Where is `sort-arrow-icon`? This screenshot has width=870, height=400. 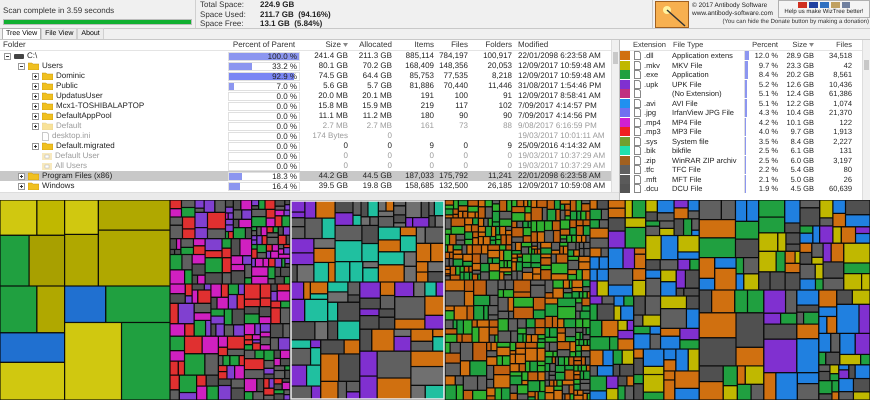 sort-arrow-icon is located at coordinates (345, 45).